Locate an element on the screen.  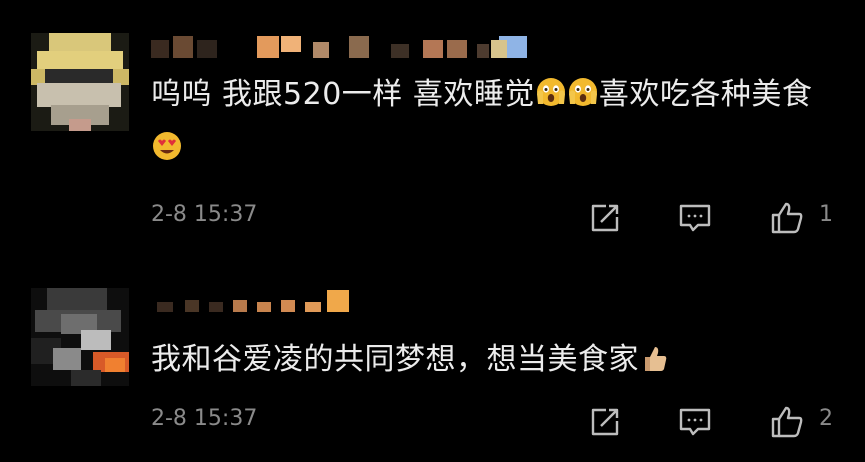
comment-meta: 2-8 15:37 1 is located at coordinates (508, 218).